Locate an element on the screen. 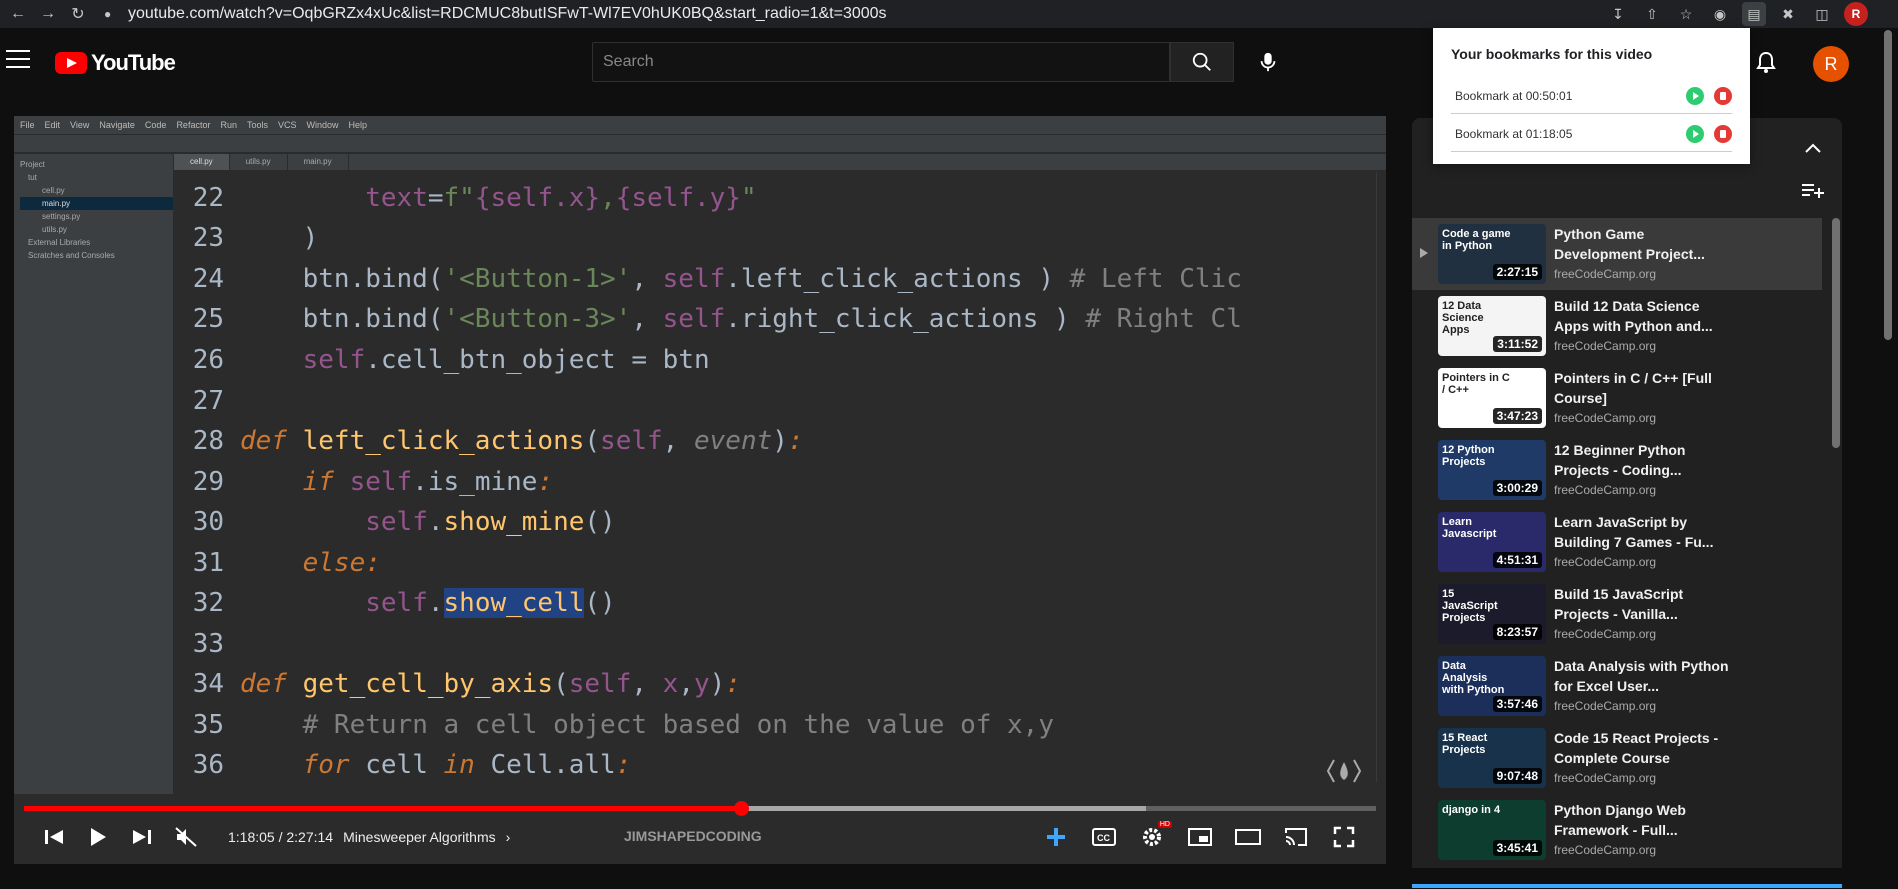 Image resolution: width=1898 pixels, height=889 pixels. settings-button: HD is located at coordinates (1152, 837).